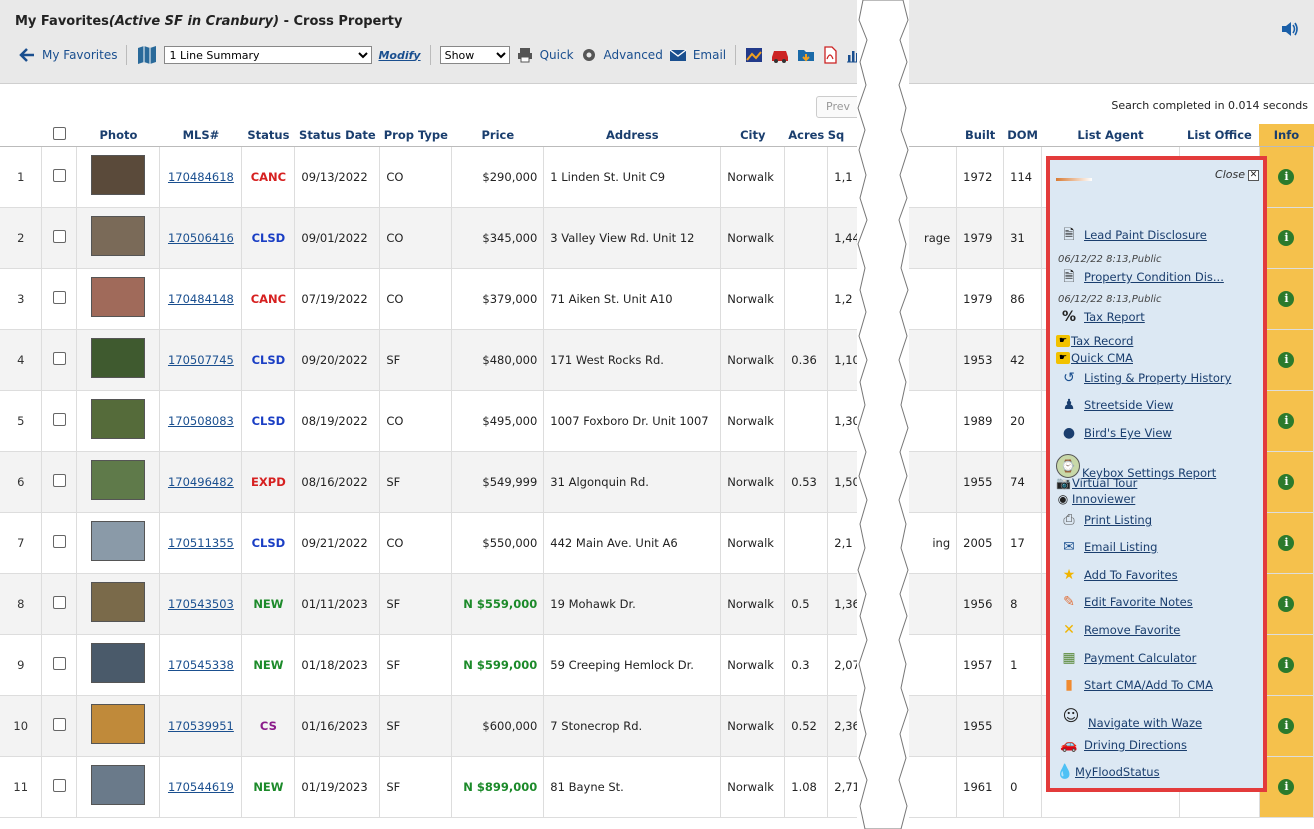 The image size is (1314, 829). I want to click on gallery-icon, so click(754, 55).